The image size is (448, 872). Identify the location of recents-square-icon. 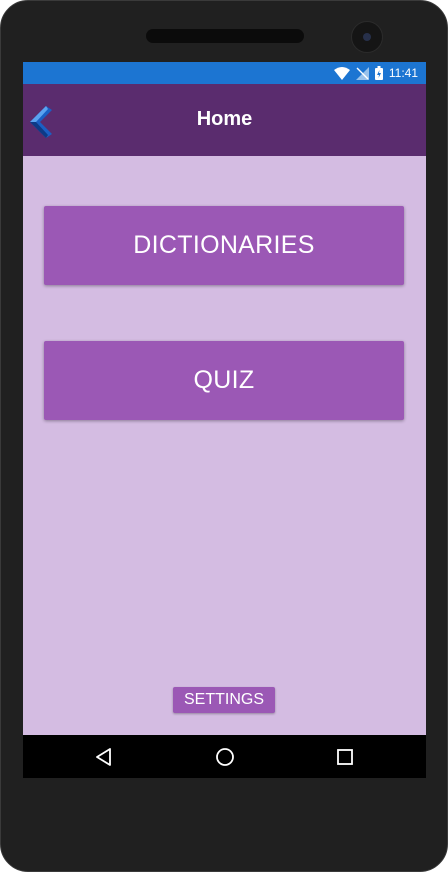
(345, 757).